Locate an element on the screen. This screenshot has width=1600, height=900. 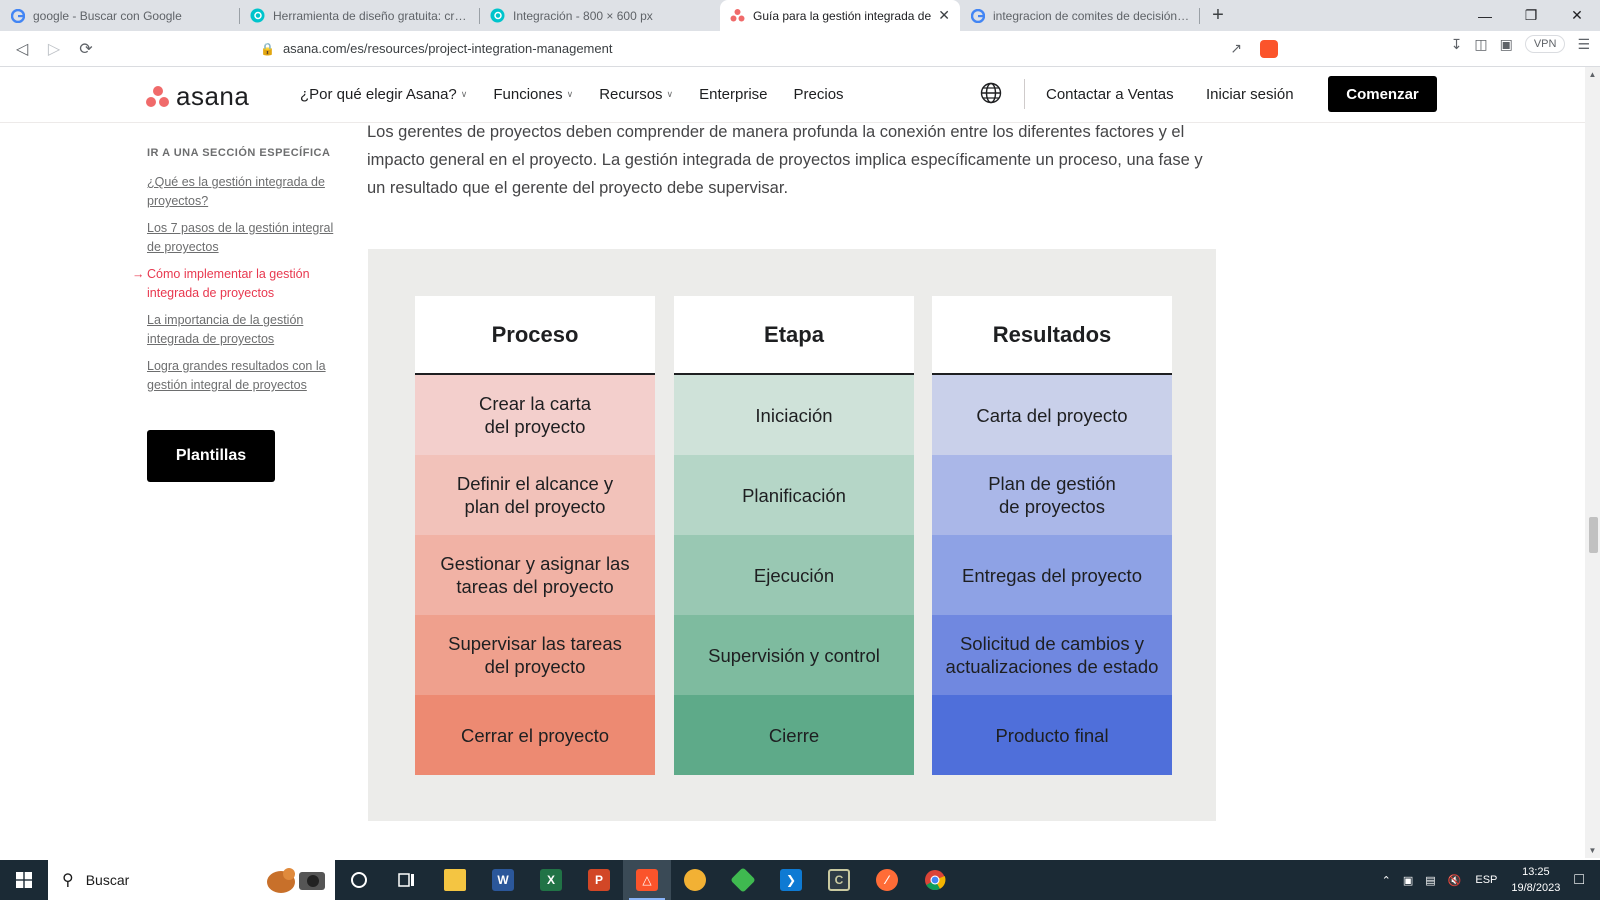
cell-text: Supervisión y control is located at coordinates (794, 655).